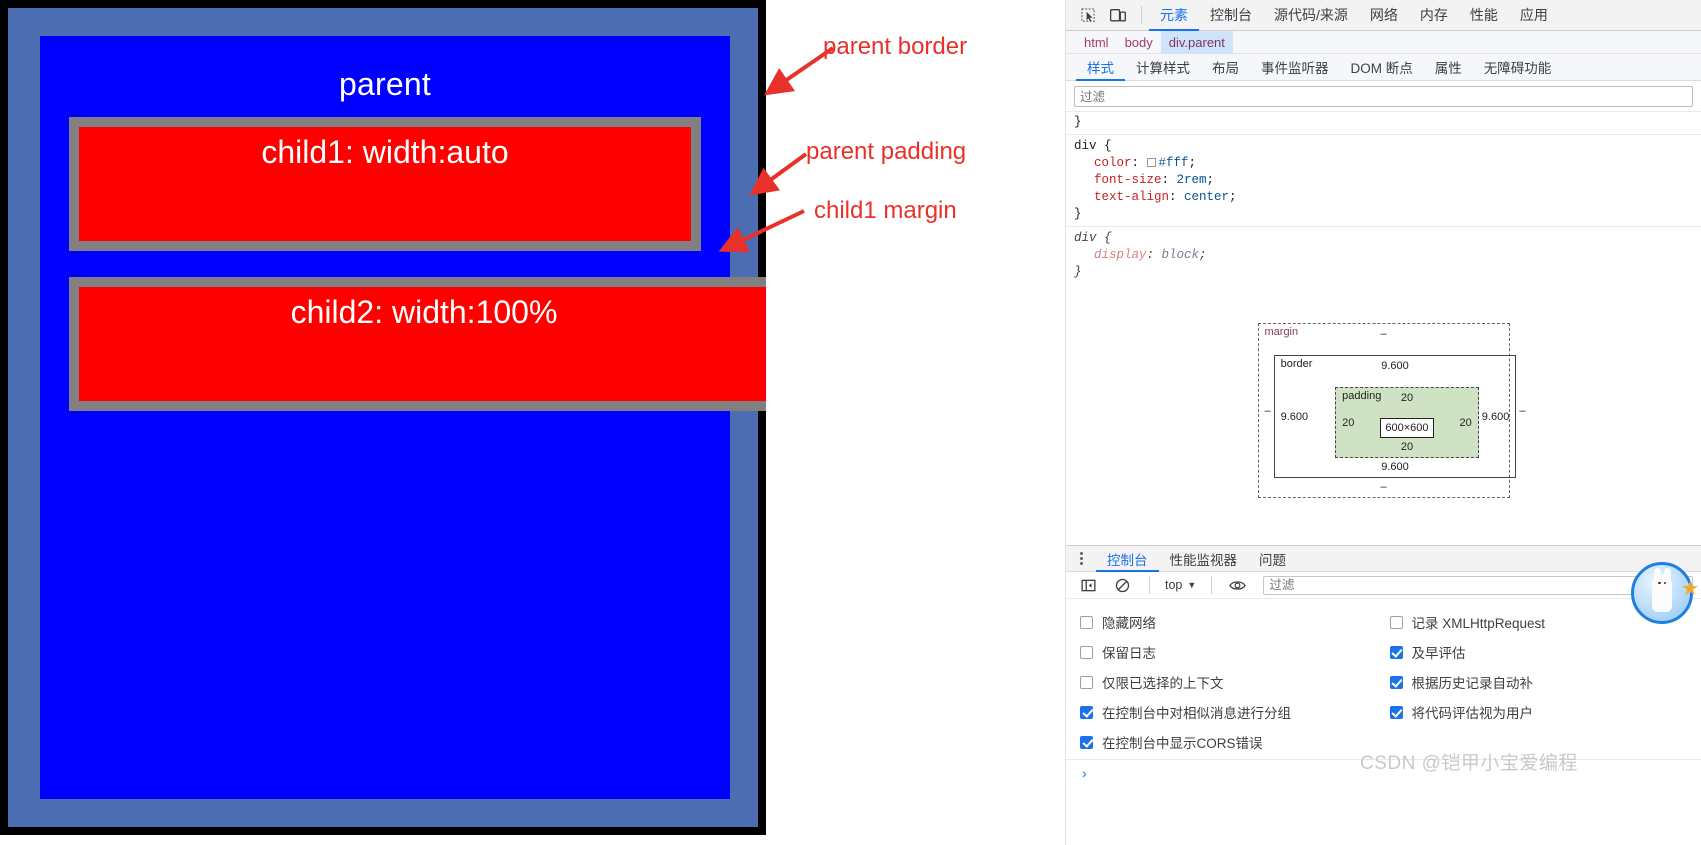  What do you see at coordinates (1540, 712) in the screenshot?
I see `setting-treat-eval-as-user-action: 将代码评估视为用户` at bounding box center [1540, 712].